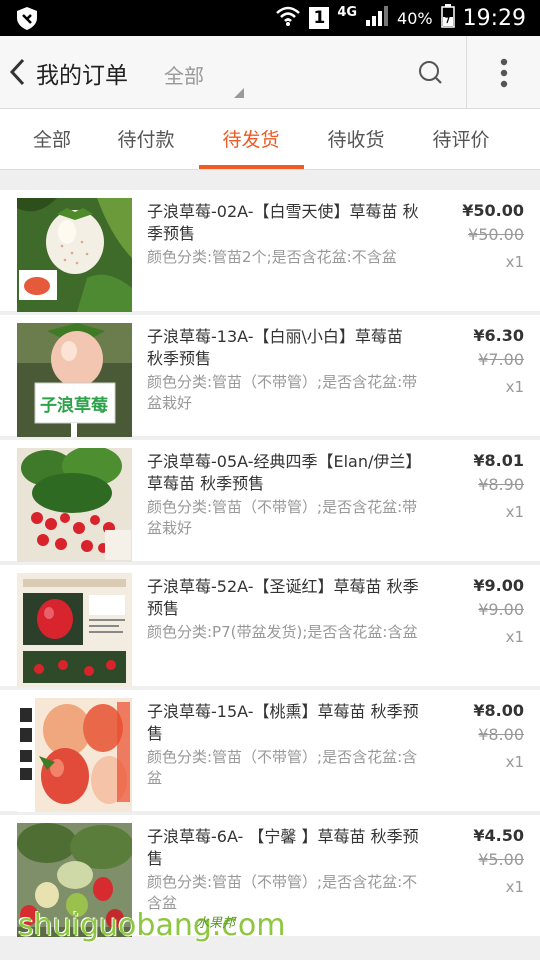  What do you see at coordinates (184, 74) in the screenshot?
I see `order-filter-dropdown: 全部` at bounding box center [184, 74].